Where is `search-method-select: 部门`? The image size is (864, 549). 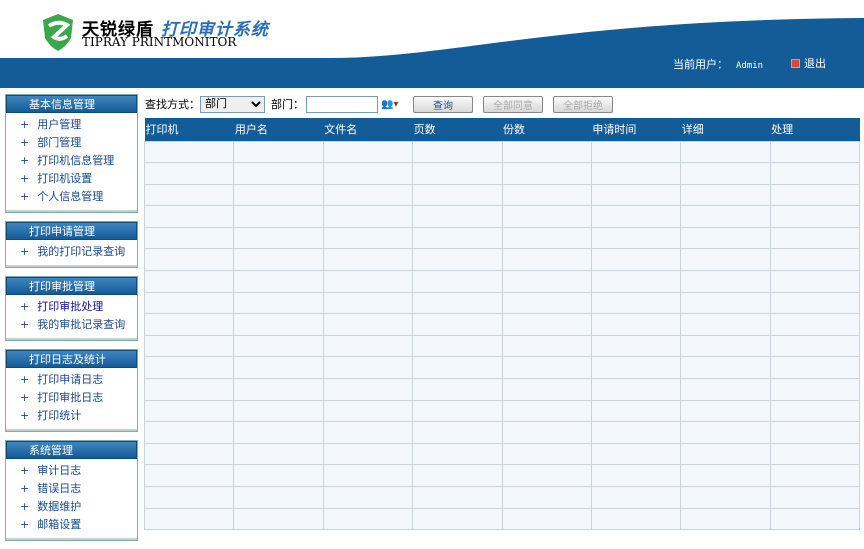 search-method-select: 部门 is located at coordinates (232, 104).